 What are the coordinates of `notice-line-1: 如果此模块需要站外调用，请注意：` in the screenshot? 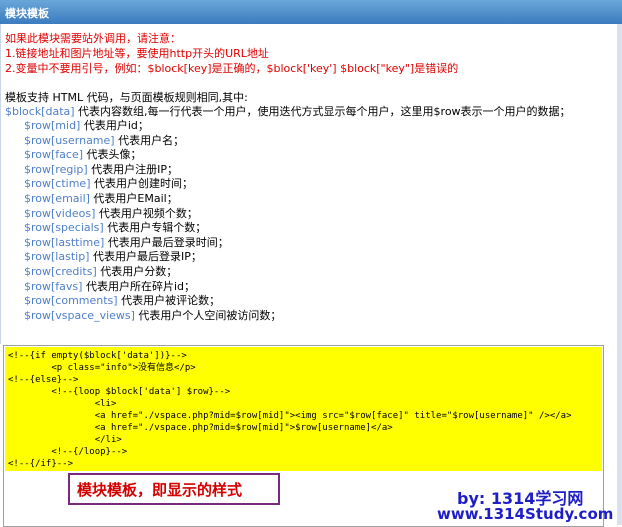 It's located at (93, 38).